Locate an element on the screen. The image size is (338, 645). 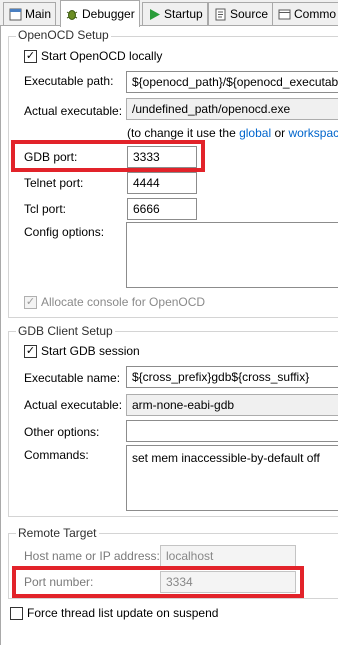
start-gdb-session-checkbox: ✓ Start GDB session is located at coordinates (82, 351).